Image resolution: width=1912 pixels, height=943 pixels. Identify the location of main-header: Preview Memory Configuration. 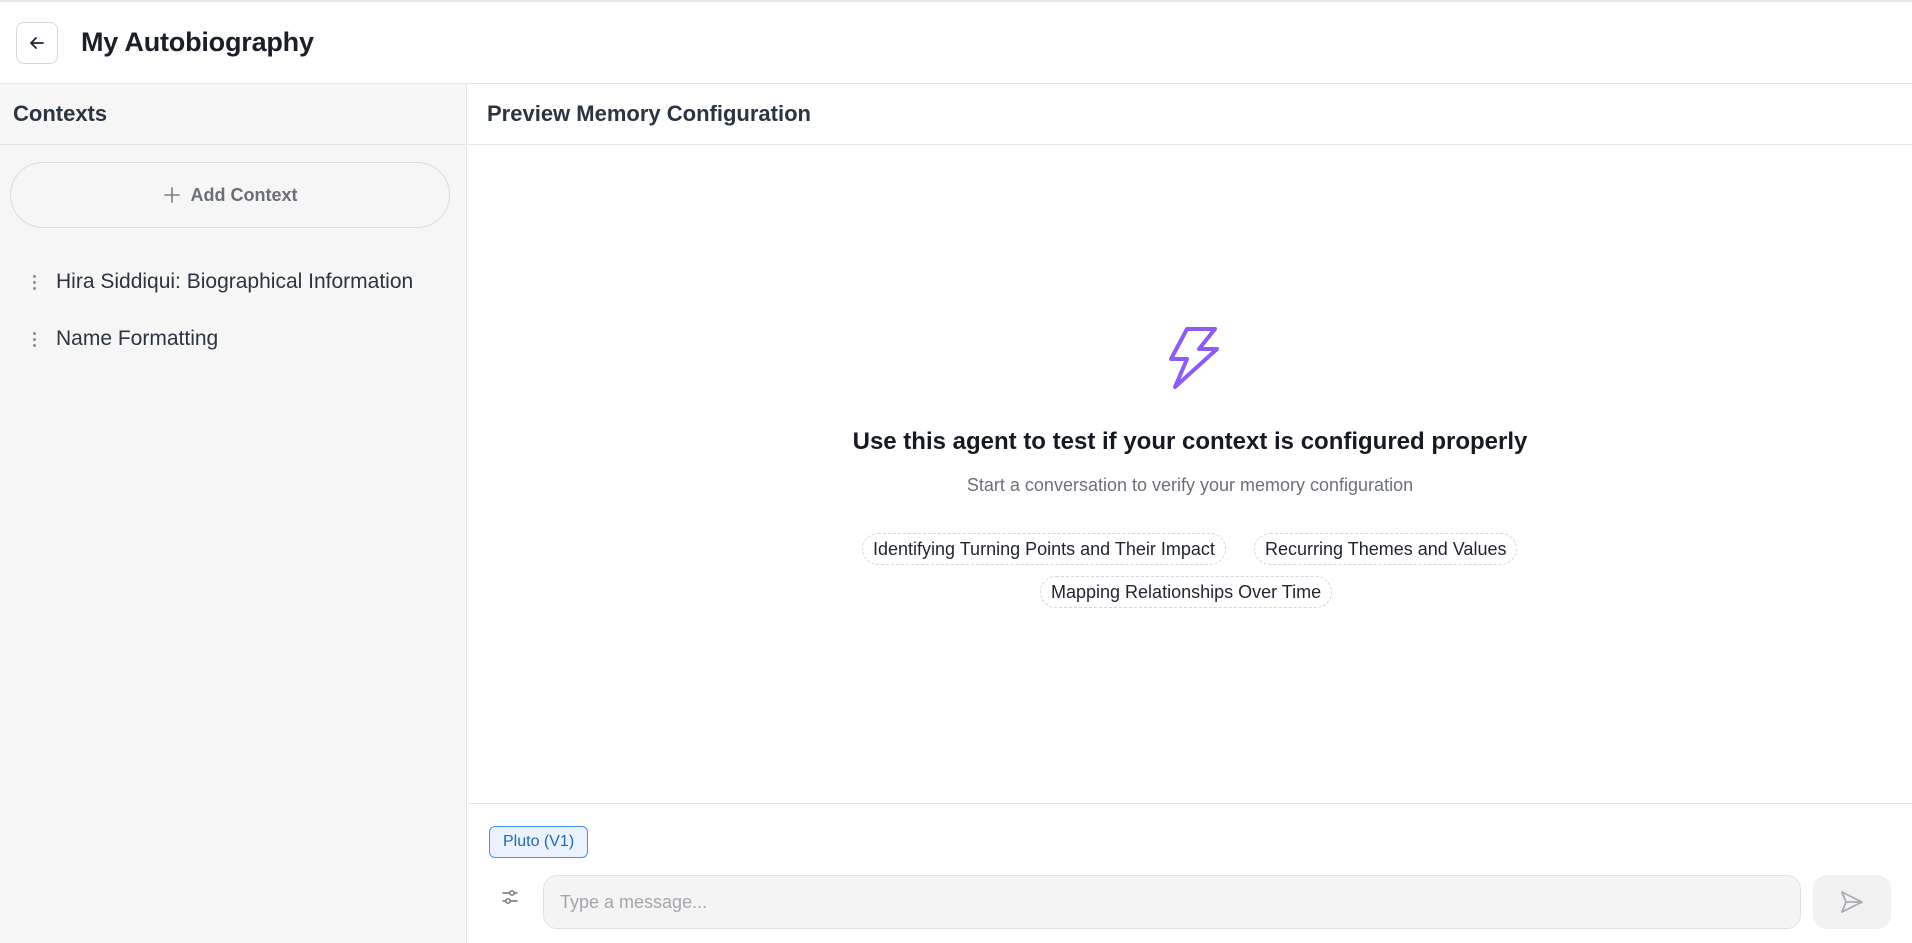
(1190, 114).